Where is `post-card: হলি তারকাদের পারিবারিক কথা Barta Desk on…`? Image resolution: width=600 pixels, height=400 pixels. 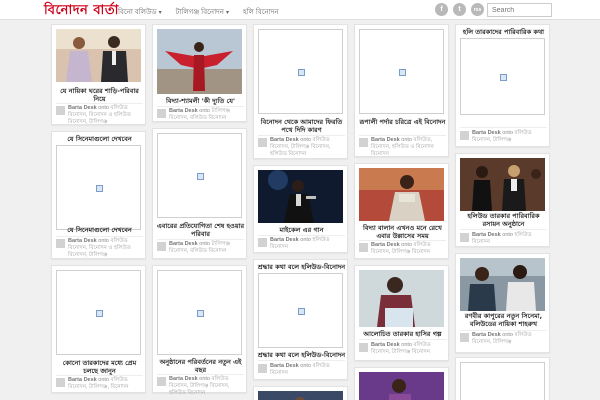
post-card: হলি তারকাদের পারিবারিক কথা Barta Desk on… is located at coordinates (502, 85).